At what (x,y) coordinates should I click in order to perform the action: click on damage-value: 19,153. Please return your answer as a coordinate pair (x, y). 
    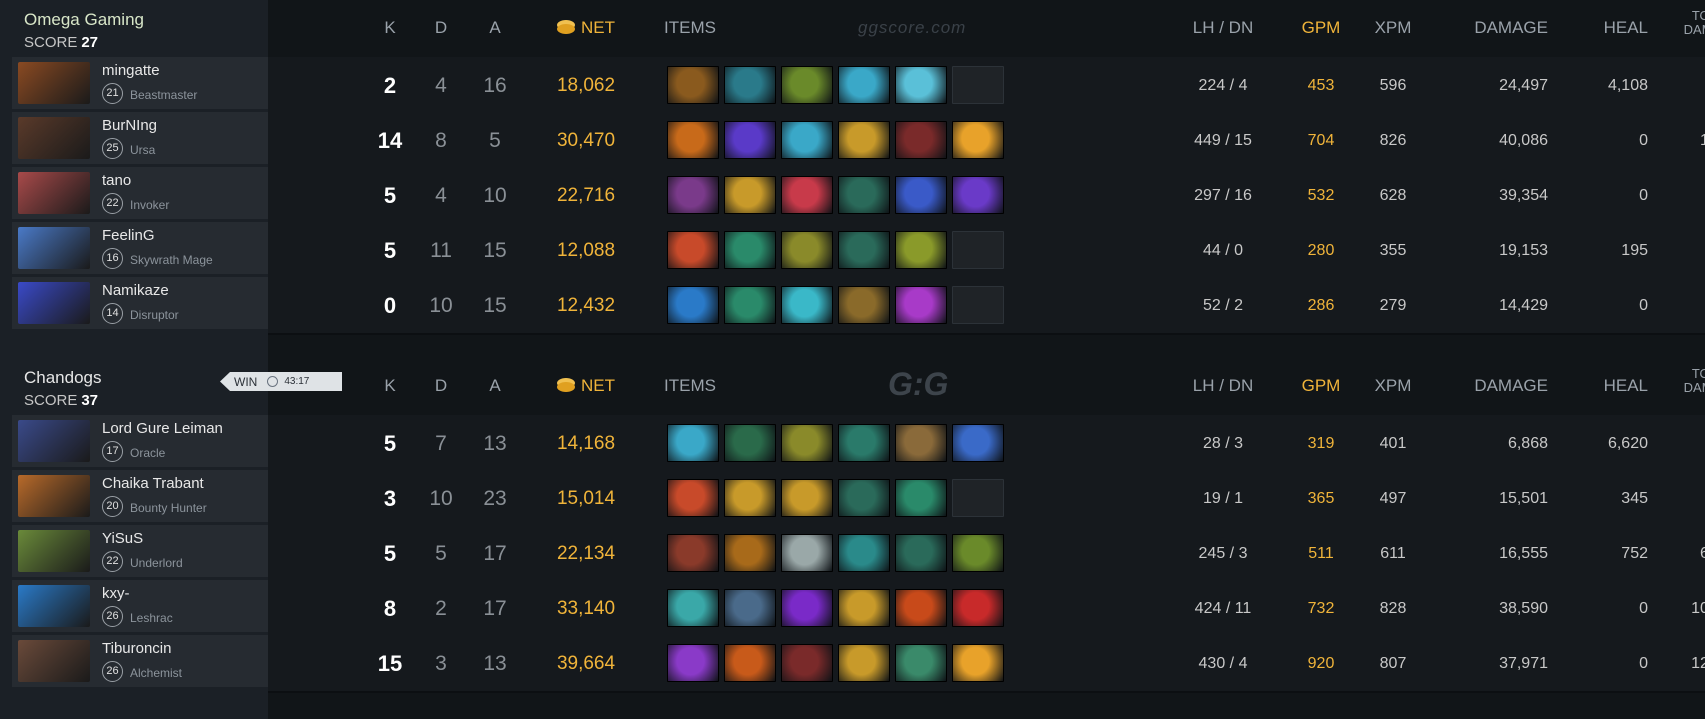
    Looking at the image, I should click on (1523, 250).